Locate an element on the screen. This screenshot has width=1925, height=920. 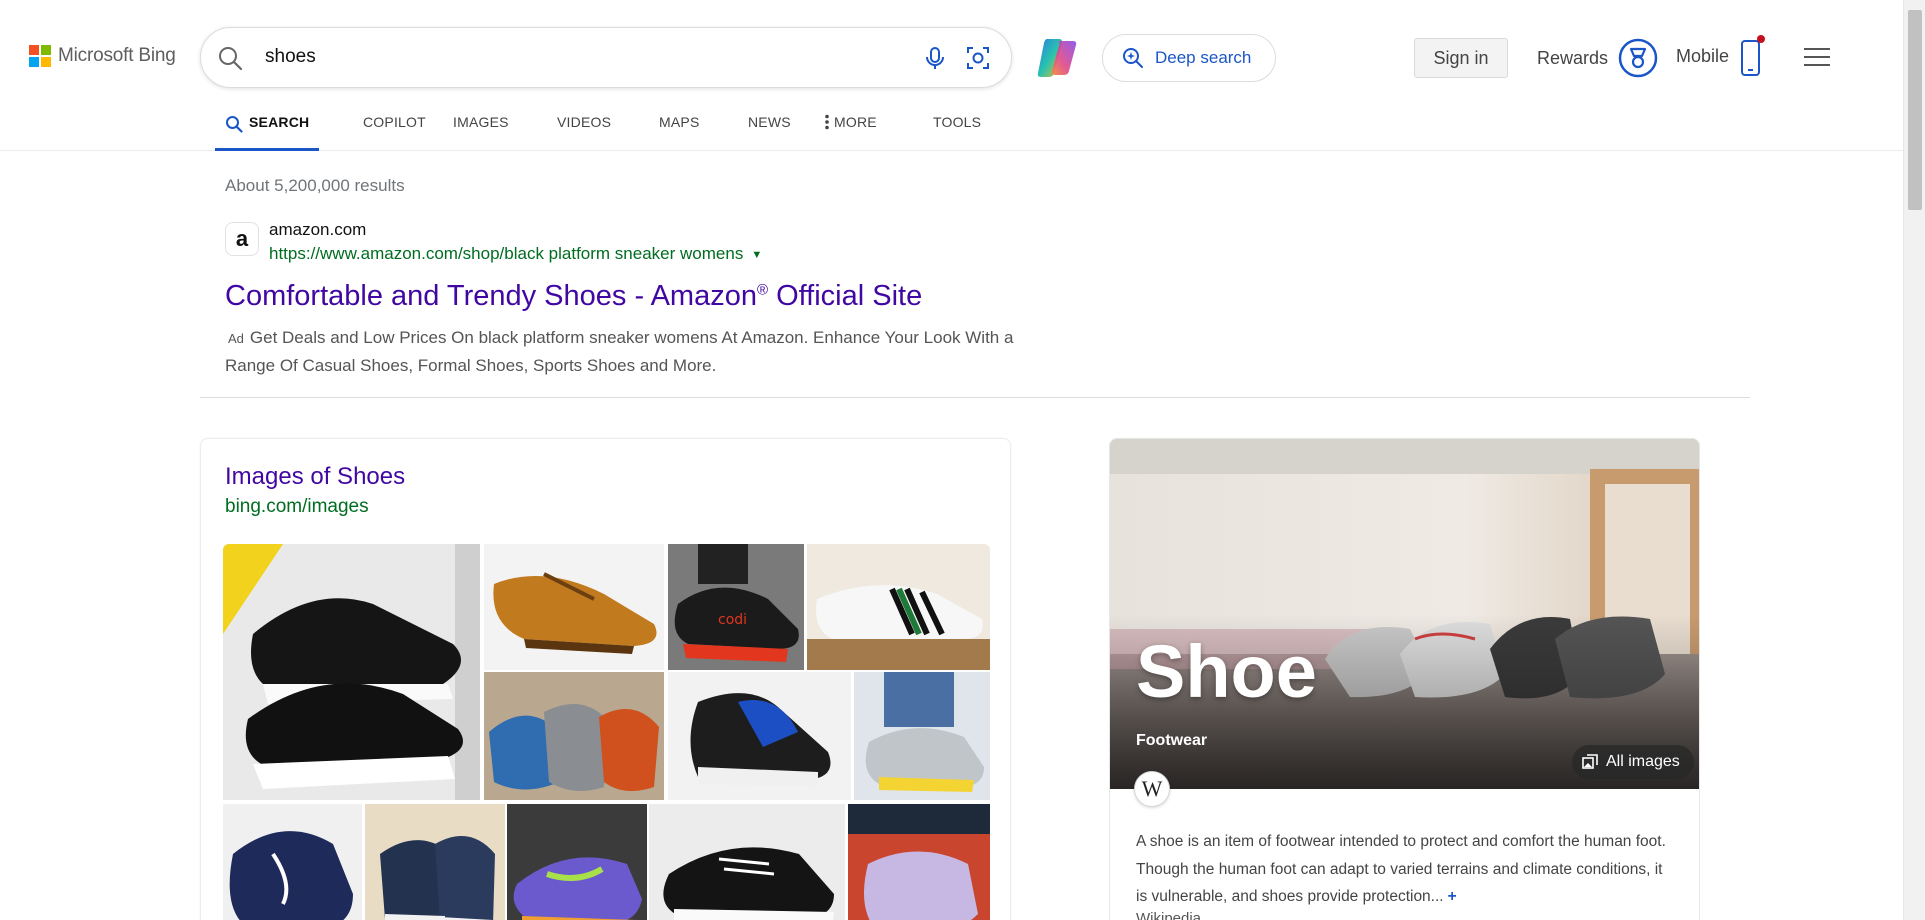
wikipedia-icon: W is located at coordinates (1152, 789).